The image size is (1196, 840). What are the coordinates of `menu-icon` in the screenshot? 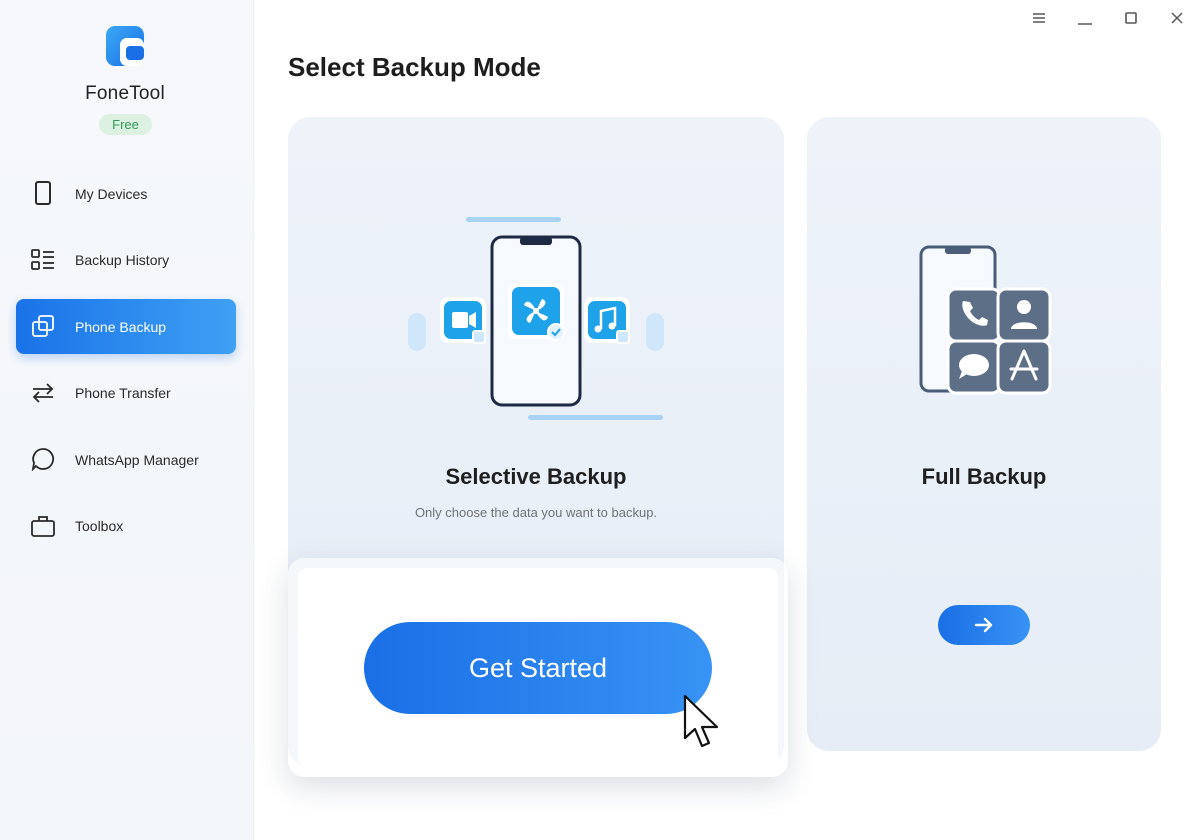 It's located at (1039, 18).